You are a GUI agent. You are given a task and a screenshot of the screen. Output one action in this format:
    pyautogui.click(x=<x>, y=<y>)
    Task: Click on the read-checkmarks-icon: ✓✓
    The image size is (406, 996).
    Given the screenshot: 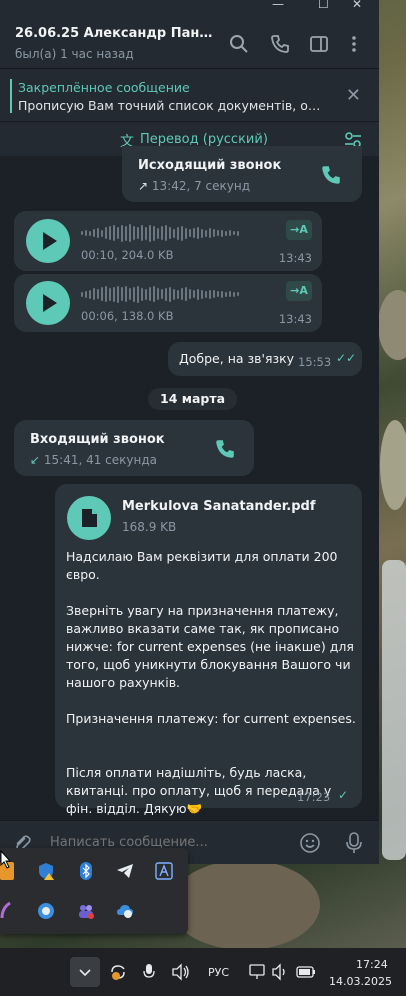 What is the action you would take?
    pyautogui.click(x=346, y=358)
    